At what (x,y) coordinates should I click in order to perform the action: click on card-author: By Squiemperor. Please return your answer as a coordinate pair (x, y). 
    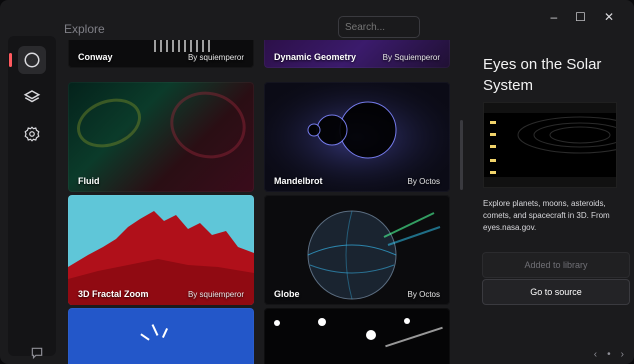
    Looking at the image, I should click on (411, 57).